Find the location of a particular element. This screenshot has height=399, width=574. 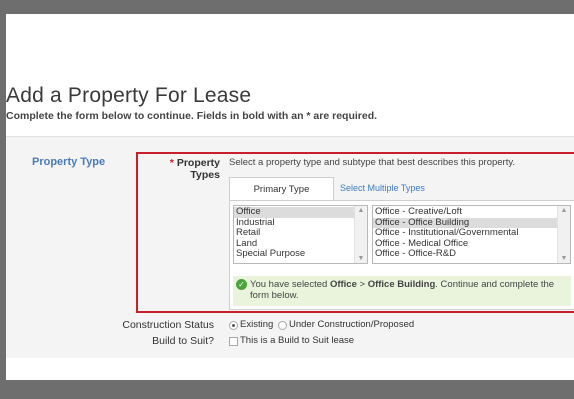

construction-status-under-construction-label: Under Construction/Proposed is located at coordinates (351, 324).